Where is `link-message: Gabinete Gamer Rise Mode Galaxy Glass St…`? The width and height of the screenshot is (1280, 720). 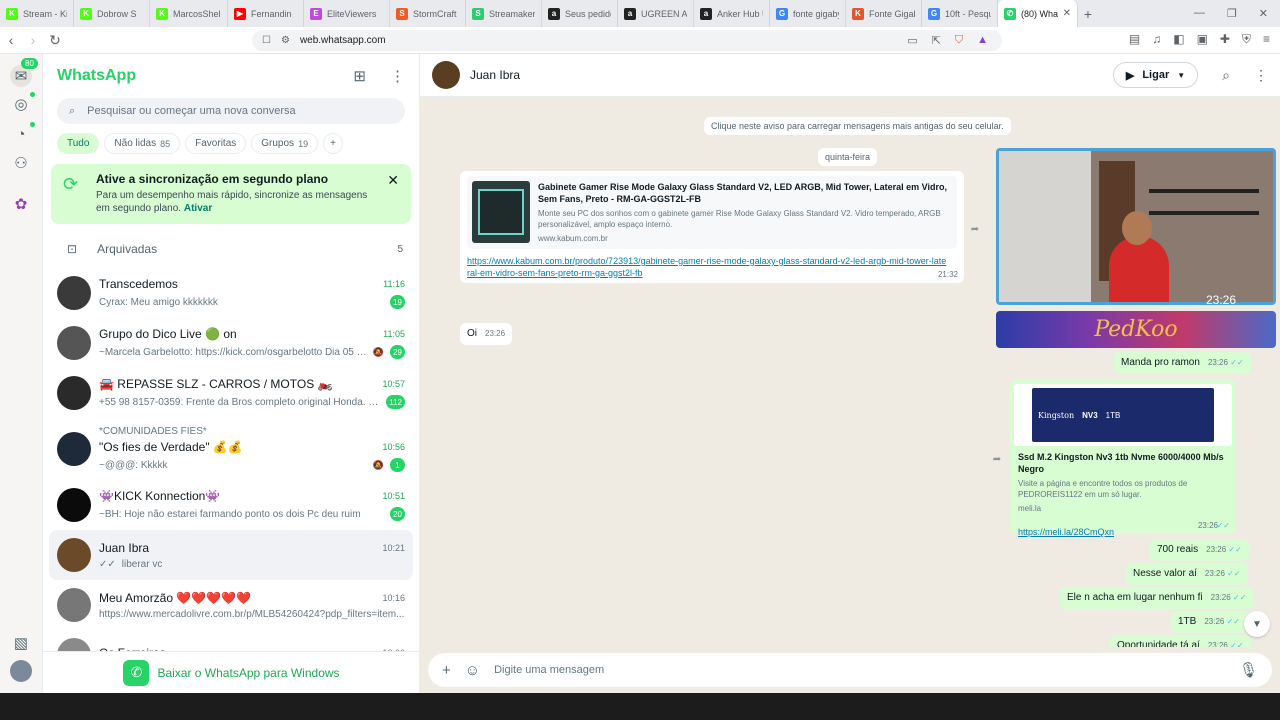
link-message: Gabinete Gamer Rise Mode Galaxy Glass St… is located at coordinates (712, 227).